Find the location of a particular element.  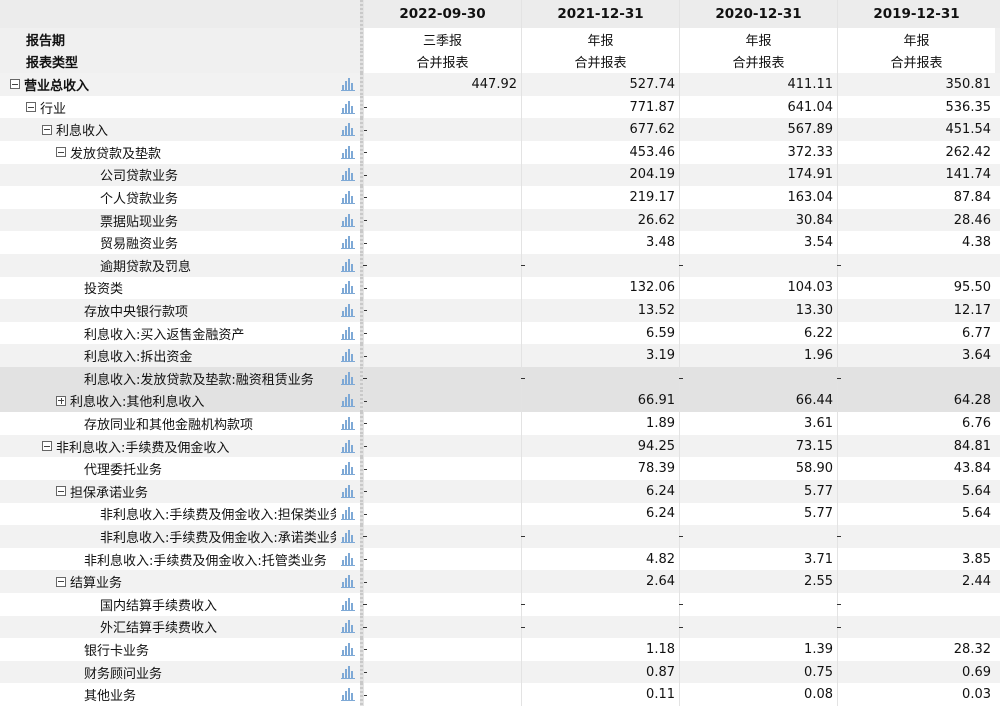

expand-icon is located at coordinates (61, 400).